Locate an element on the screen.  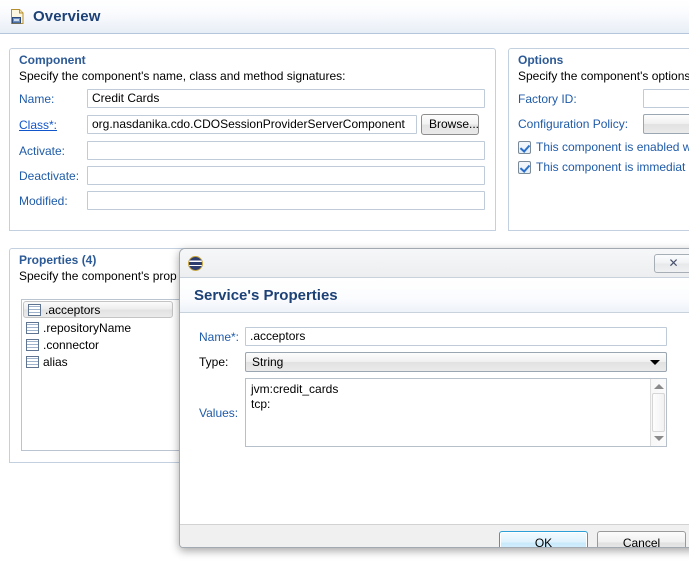
dialog-name-label: Name*: is located at coordinates (219, 336).